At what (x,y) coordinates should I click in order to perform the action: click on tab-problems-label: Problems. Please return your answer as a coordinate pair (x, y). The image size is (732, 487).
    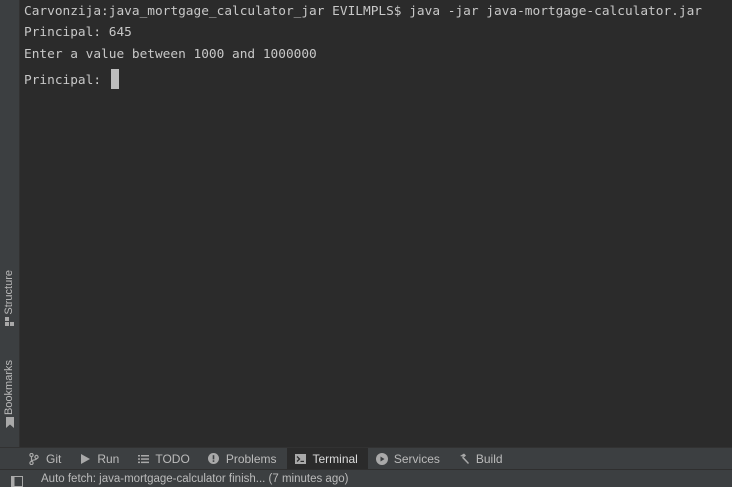
    Looking at the image, I should click on (251, 458).